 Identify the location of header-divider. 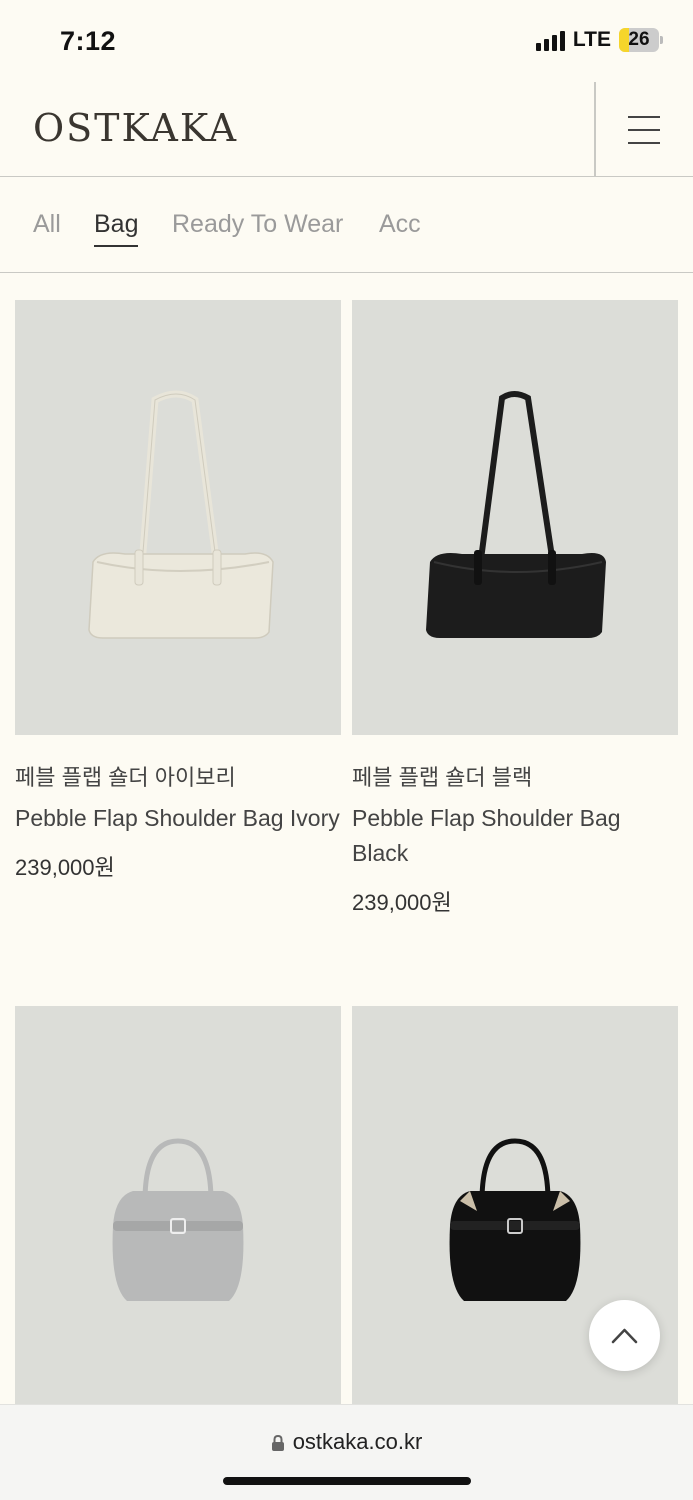
(595, 129).